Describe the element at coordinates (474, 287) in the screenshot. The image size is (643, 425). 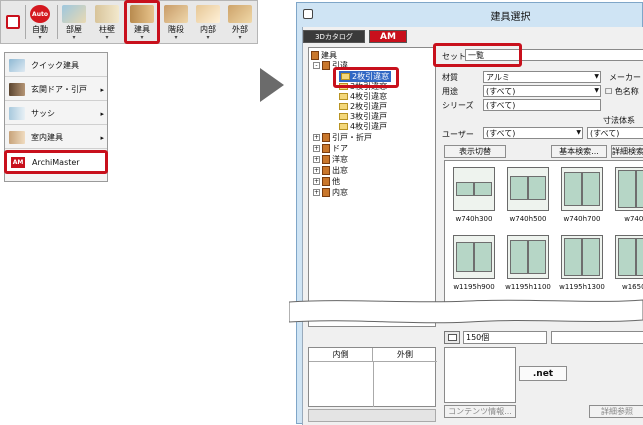
I see `thumbnail-label: w1195h900` at that location.